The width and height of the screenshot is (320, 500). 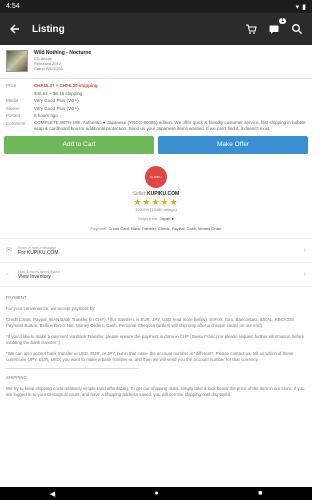 I want to click on cart-icon, so click(x=251, y=29).